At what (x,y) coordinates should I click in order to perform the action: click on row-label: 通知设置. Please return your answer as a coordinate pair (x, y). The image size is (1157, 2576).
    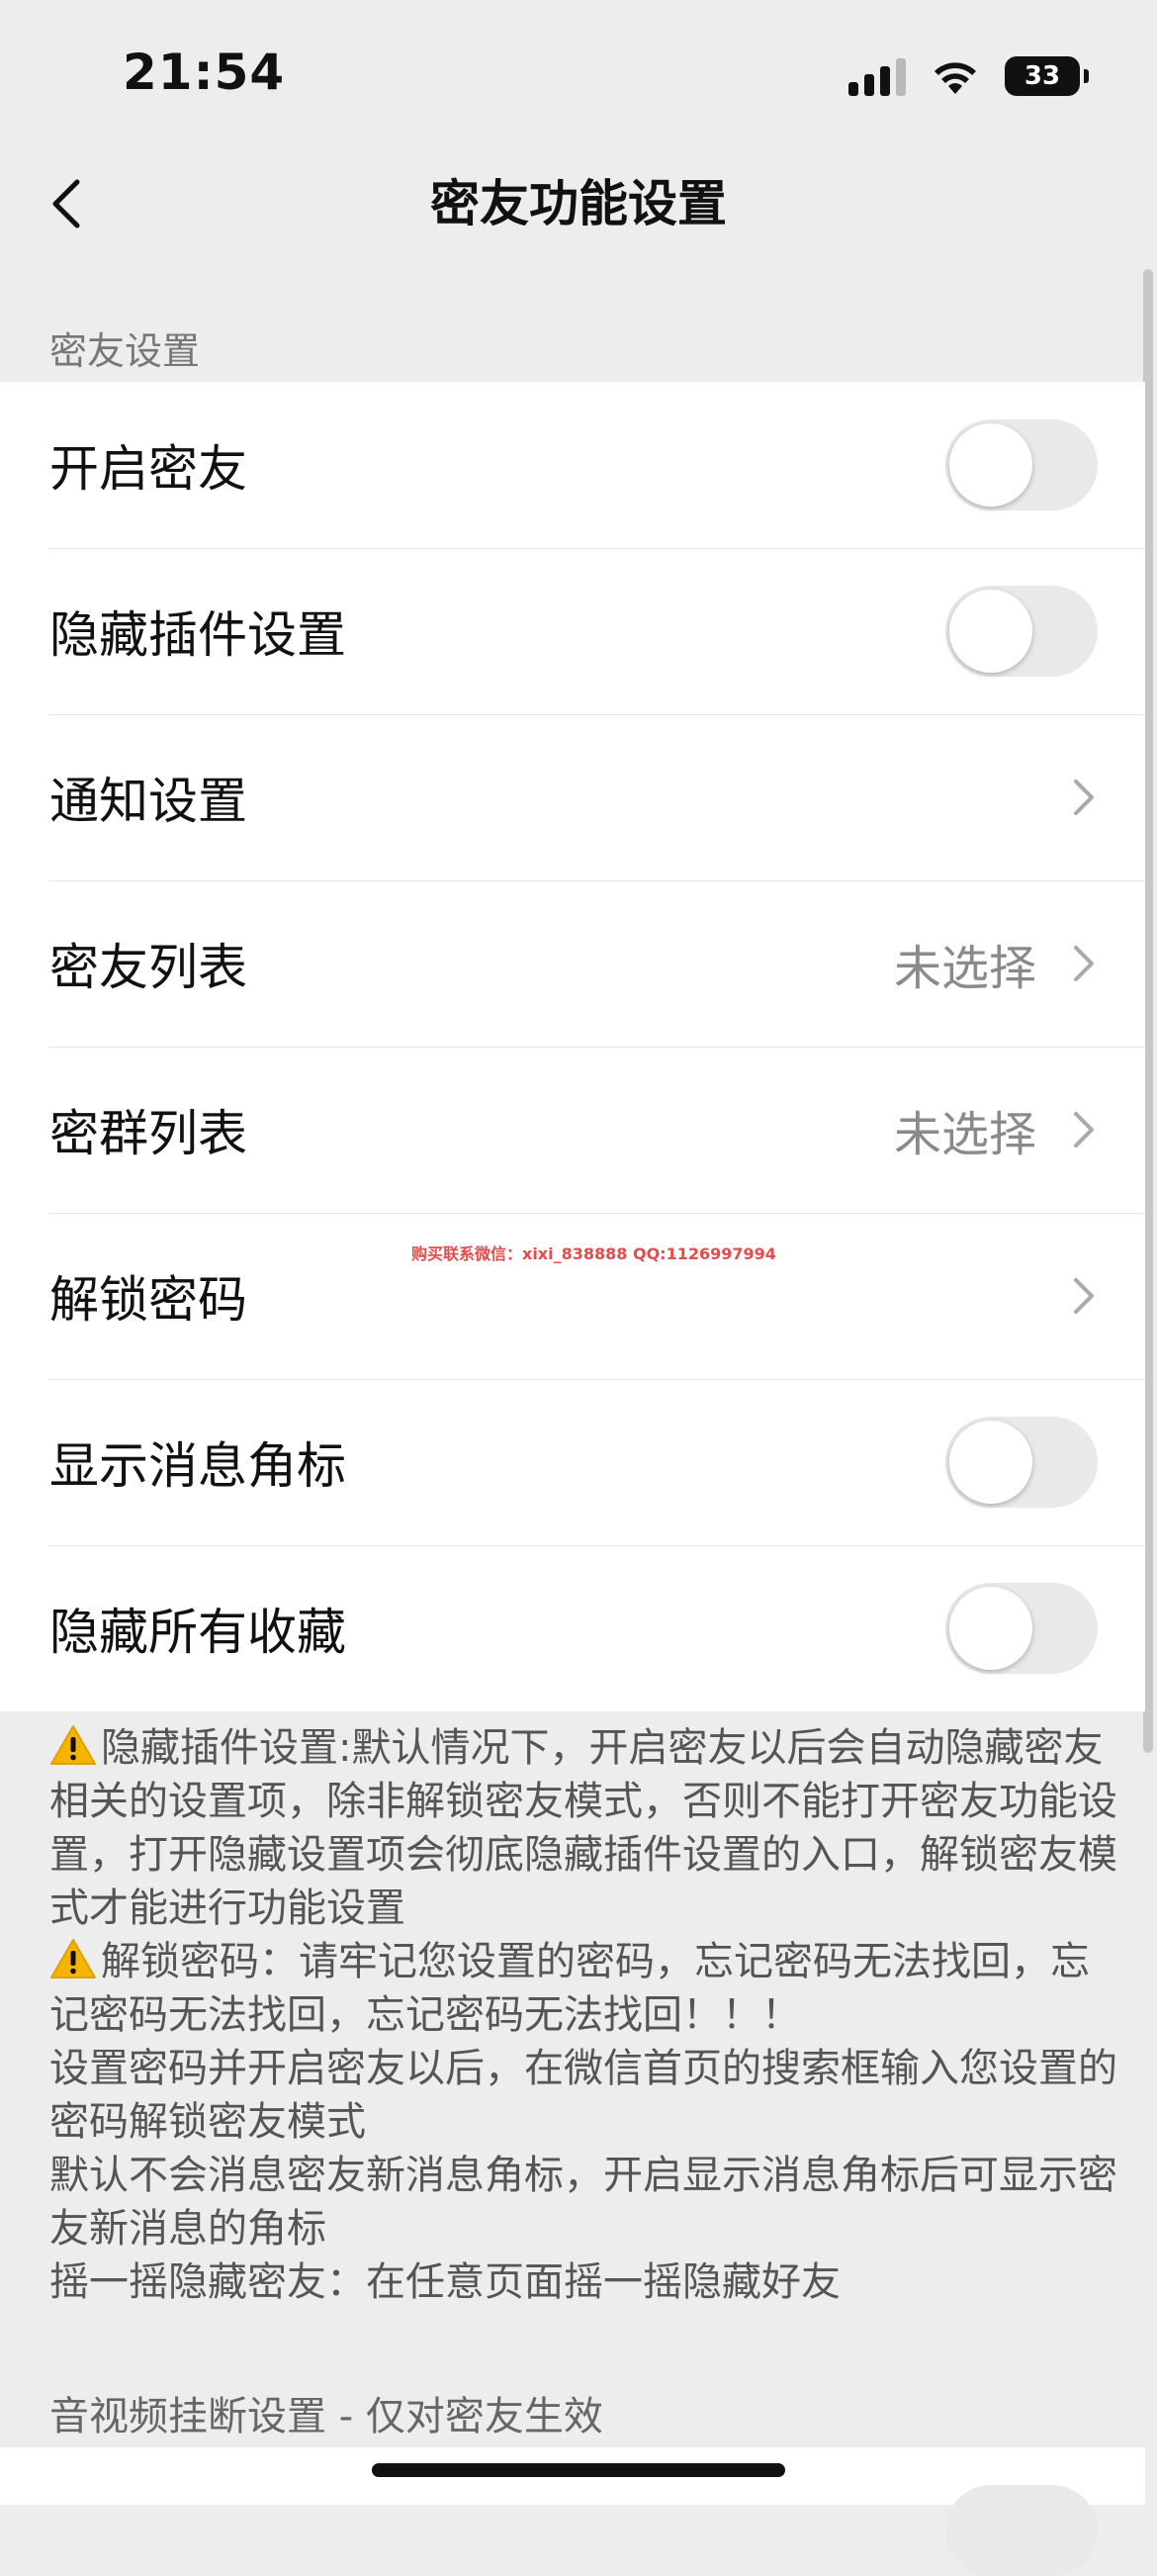
    Looking at the image, I should click on (148, 801).